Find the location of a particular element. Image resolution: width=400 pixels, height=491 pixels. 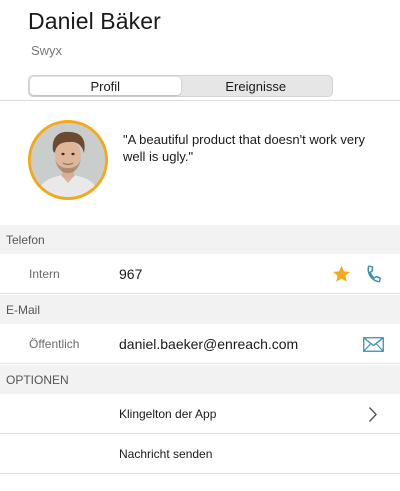

option-send-message: Nachricht senden is located at coordinates (200, 454).